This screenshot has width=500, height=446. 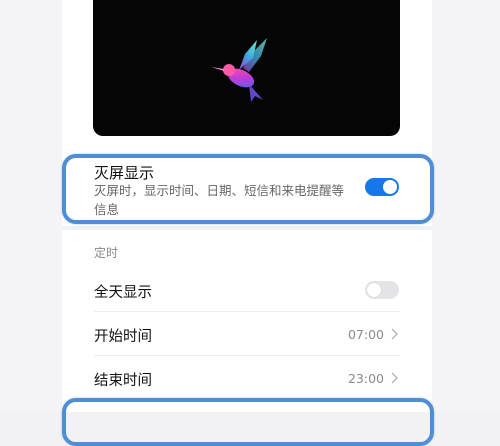 What do you see at coordinates (247, 228) in the screenshot?
I see `section-separator` at bounding box center [247, 228].